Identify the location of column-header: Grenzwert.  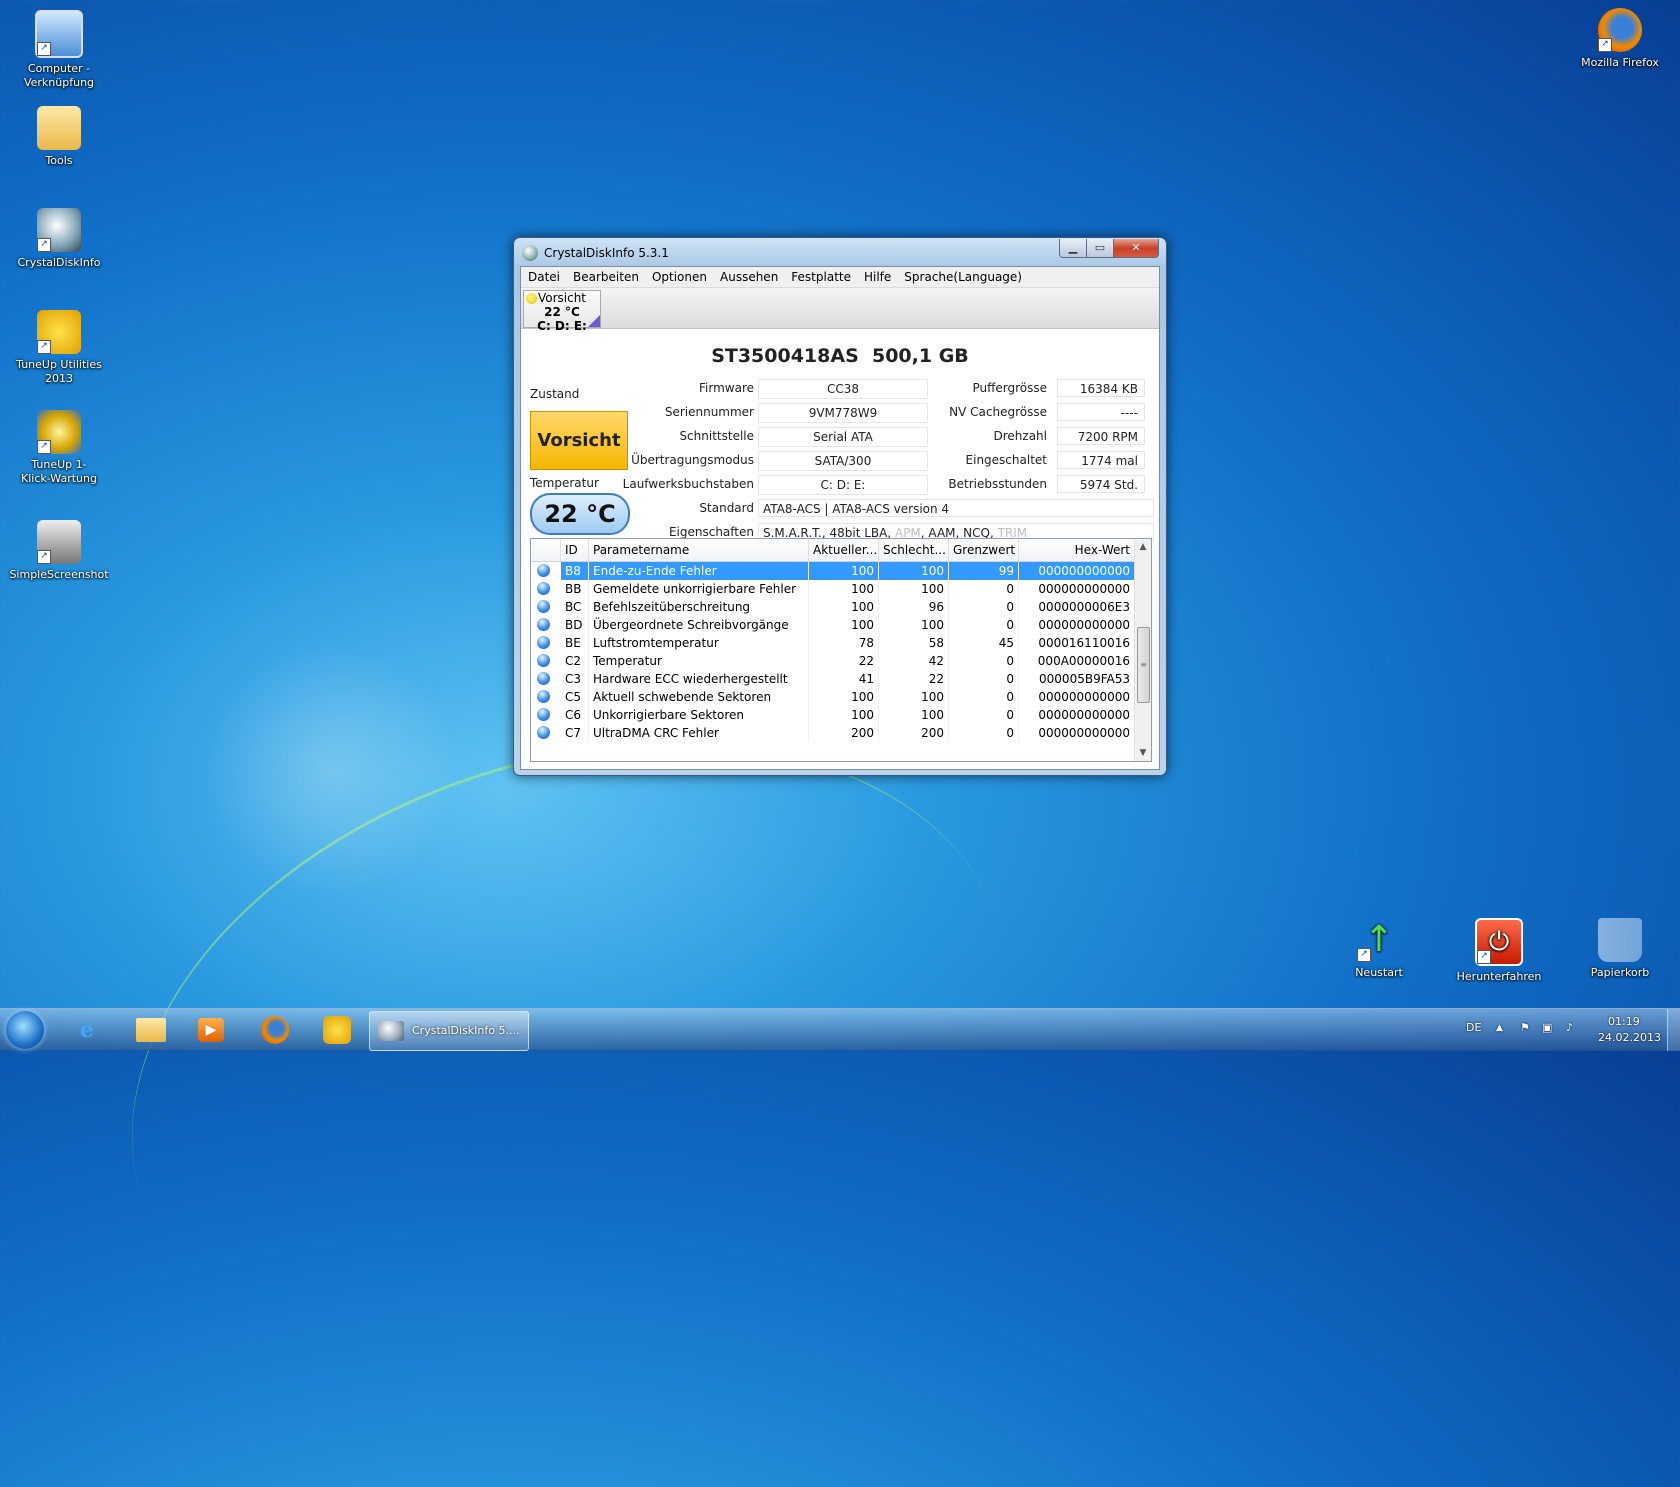
(984, 550).